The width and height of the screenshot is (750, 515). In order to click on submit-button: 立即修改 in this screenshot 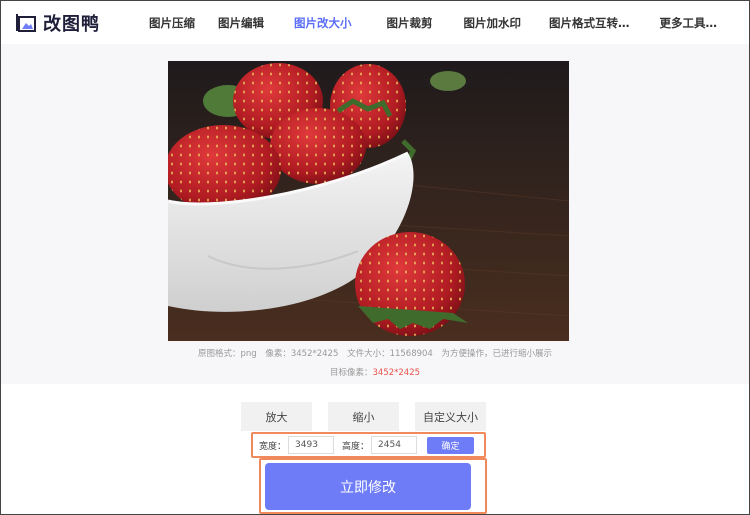, I will do `click(368, 486)`.